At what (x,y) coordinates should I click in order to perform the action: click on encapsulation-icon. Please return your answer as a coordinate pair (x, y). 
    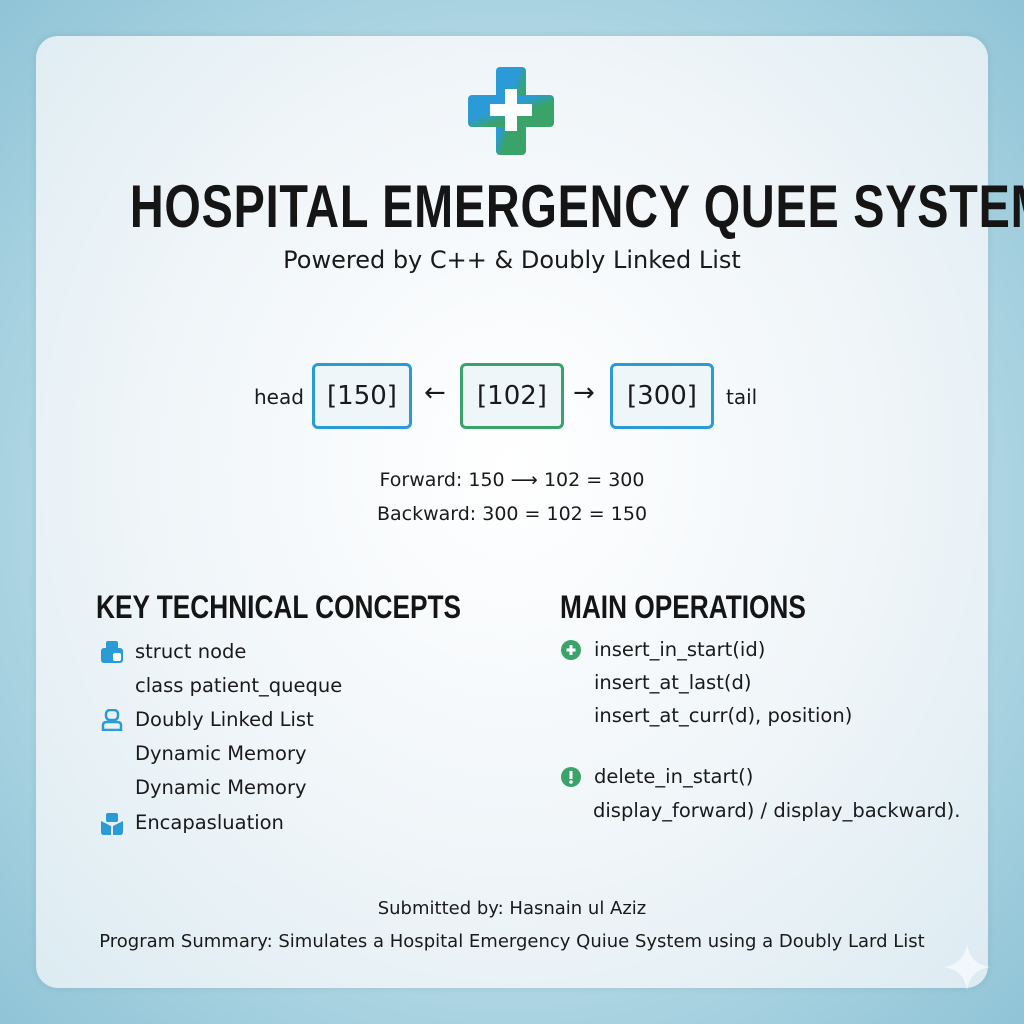
    Looking at the image, I should click on (112, 824).